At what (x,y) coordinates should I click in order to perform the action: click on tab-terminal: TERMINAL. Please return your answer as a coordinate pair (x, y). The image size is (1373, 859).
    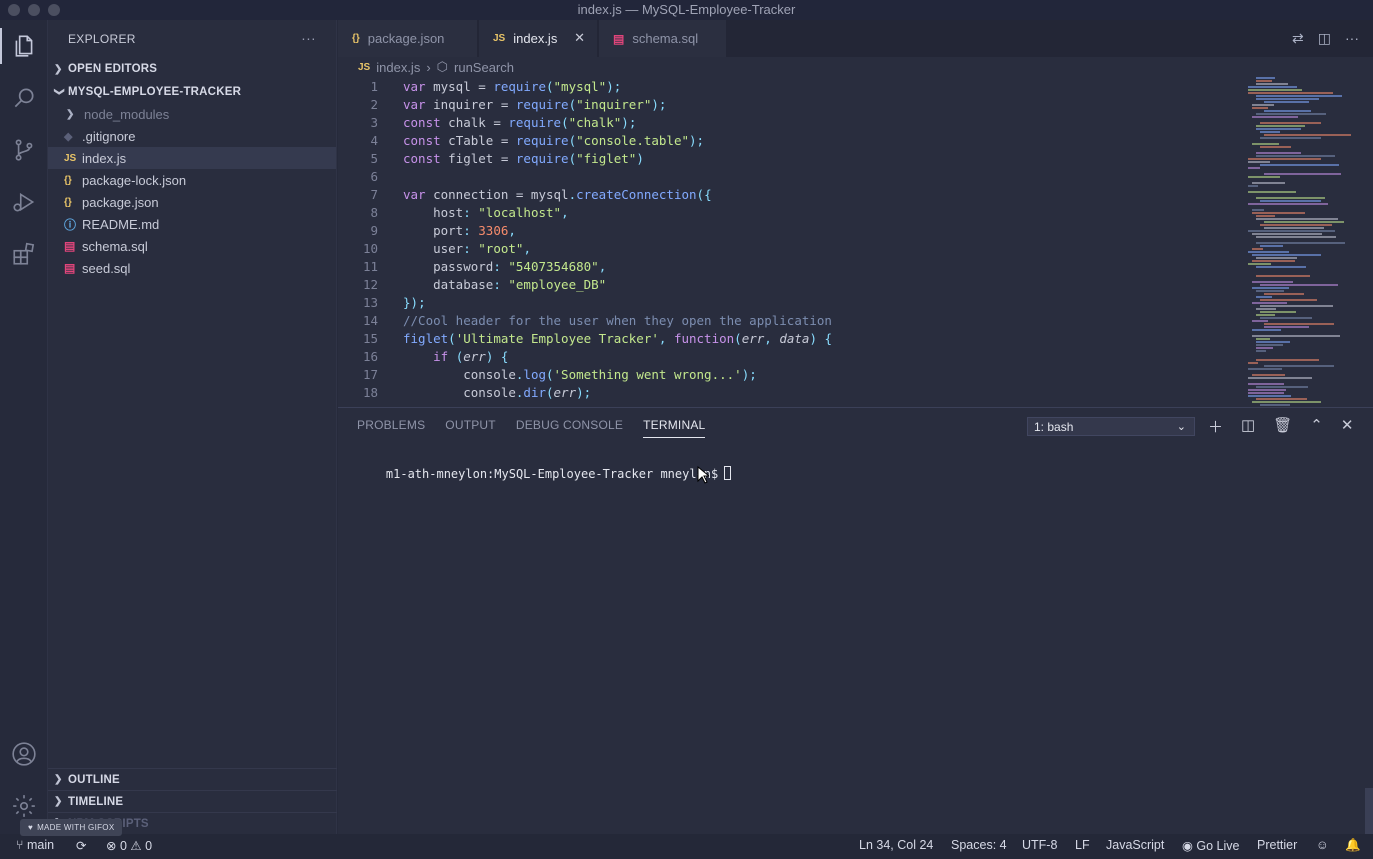
    Looking at the image, I should click on (674, 428).